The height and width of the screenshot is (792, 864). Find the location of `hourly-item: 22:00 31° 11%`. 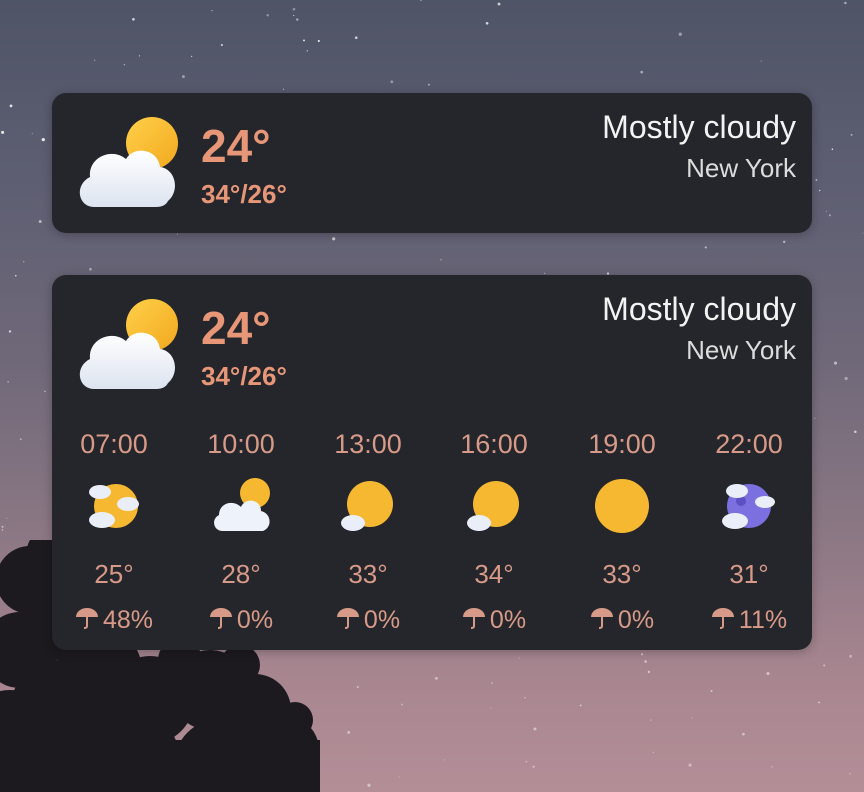

hourly-item: 22:00 31° 11% is located at coordinates (749, 532).